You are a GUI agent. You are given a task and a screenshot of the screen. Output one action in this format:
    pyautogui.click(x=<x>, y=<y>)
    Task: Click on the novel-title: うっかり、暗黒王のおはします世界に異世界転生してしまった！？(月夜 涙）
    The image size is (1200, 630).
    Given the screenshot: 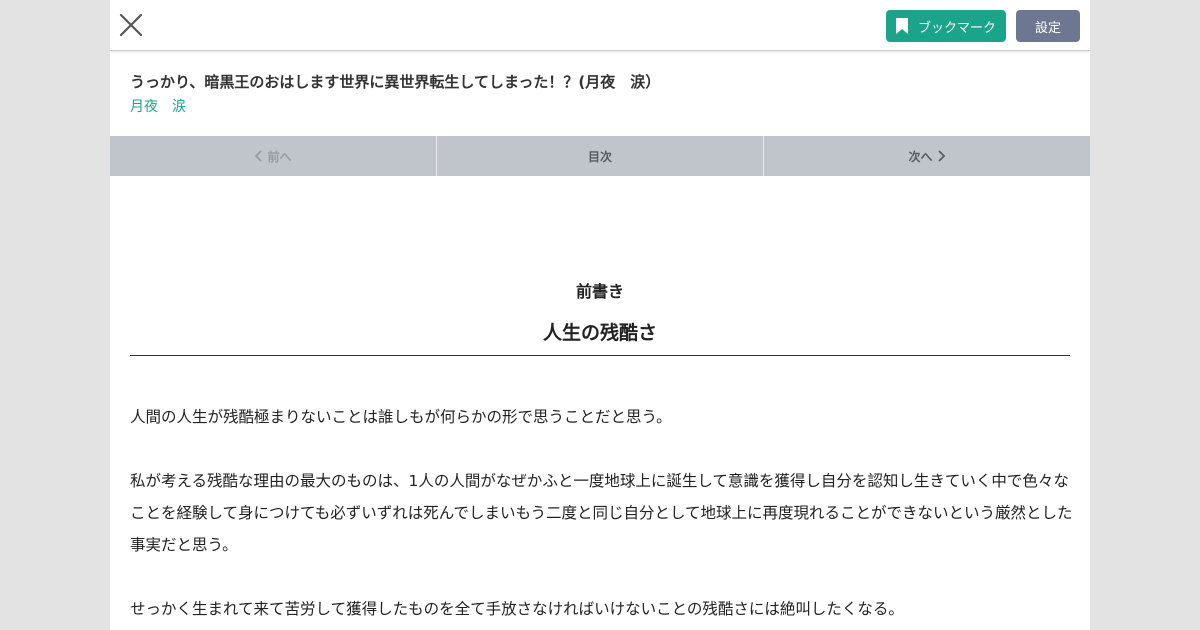 What is the action you would take?
    pyautogui.click(x=395, y=81)
    